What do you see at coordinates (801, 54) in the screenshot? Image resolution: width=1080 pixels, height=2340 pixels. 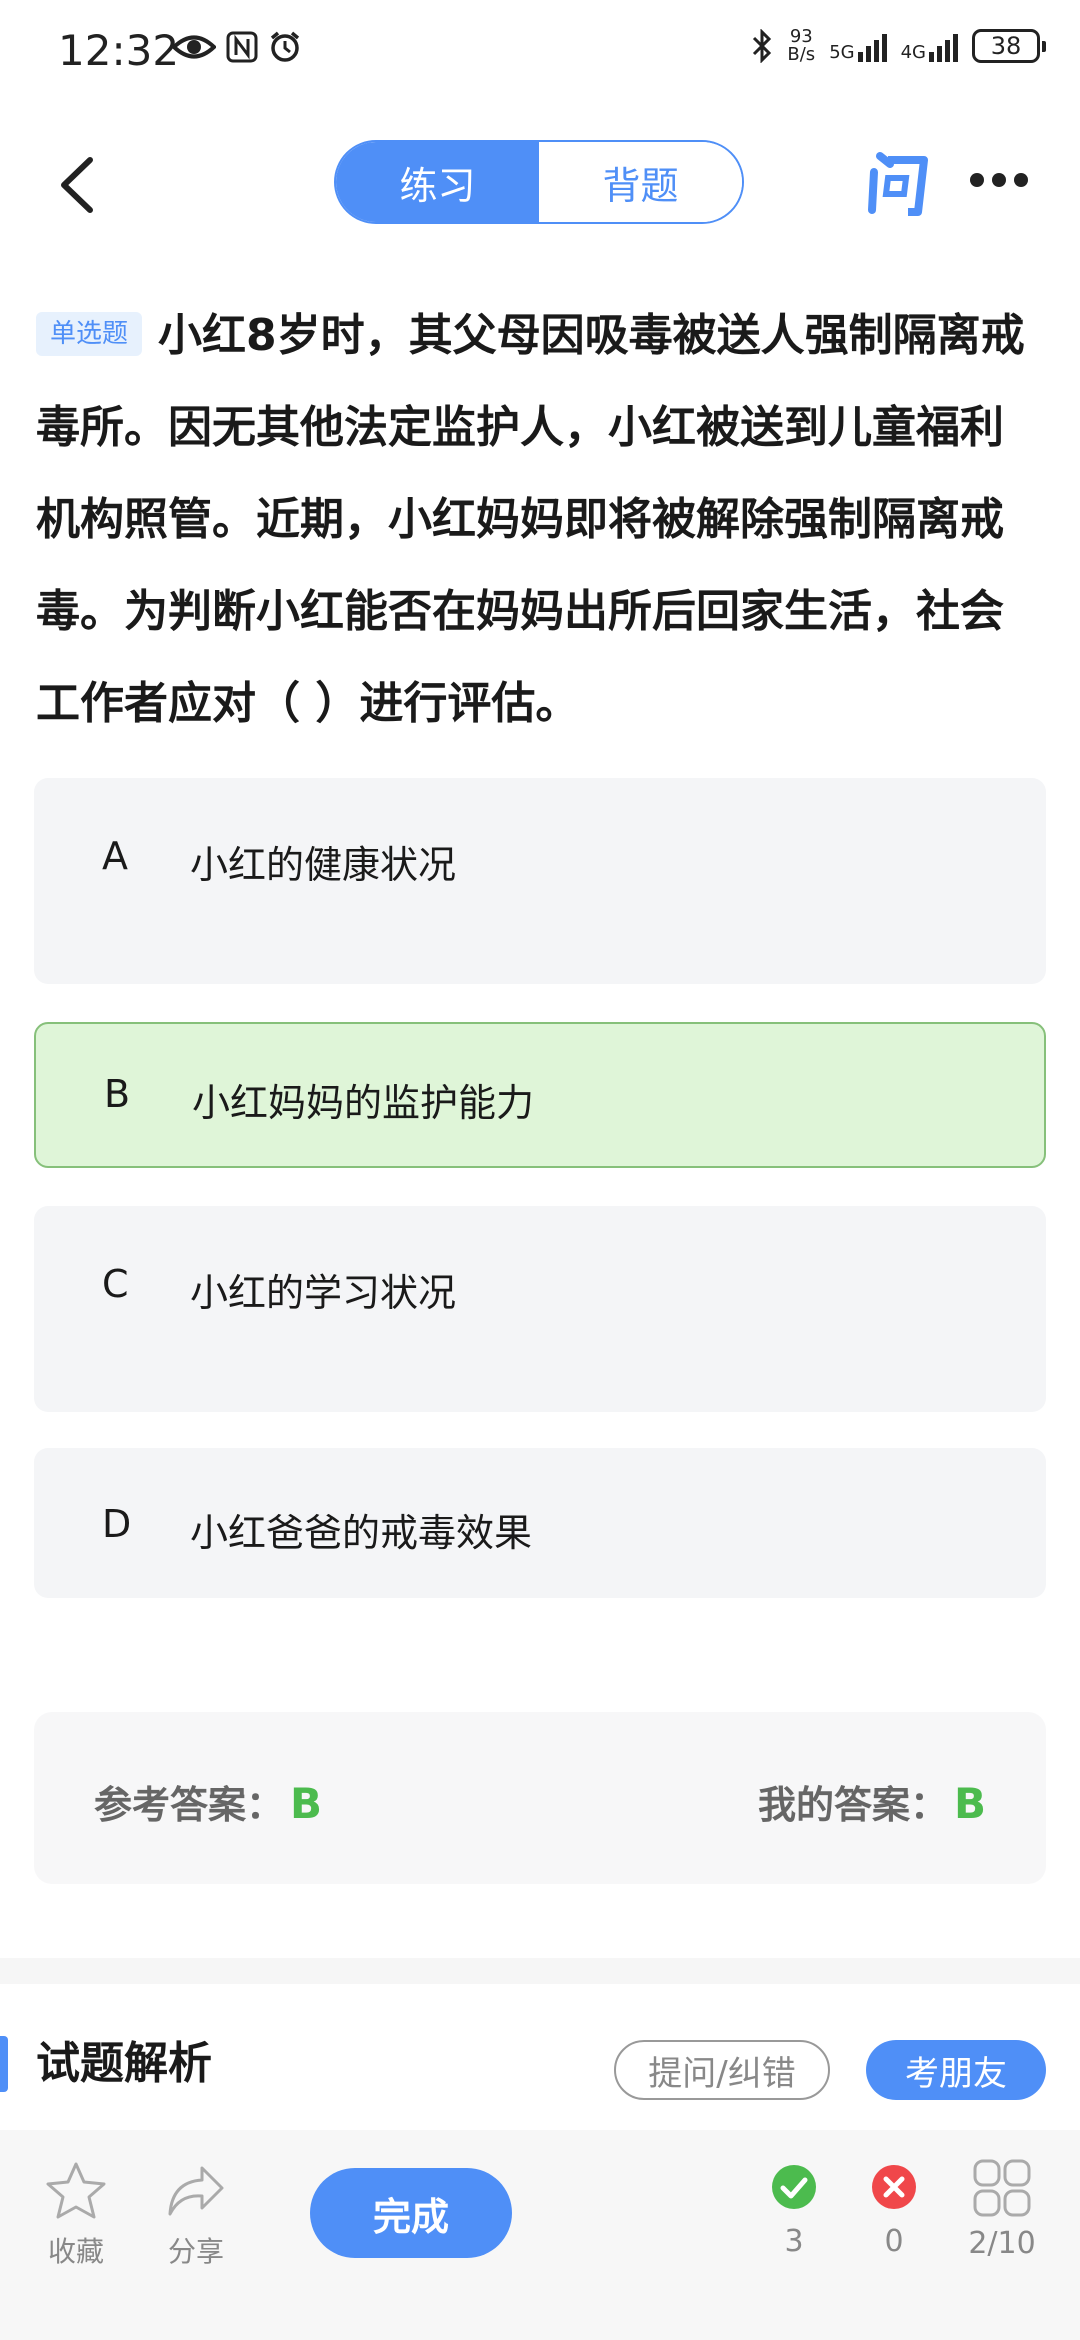 I see `speed-unit: B/s` at bounding box center [801, 54].